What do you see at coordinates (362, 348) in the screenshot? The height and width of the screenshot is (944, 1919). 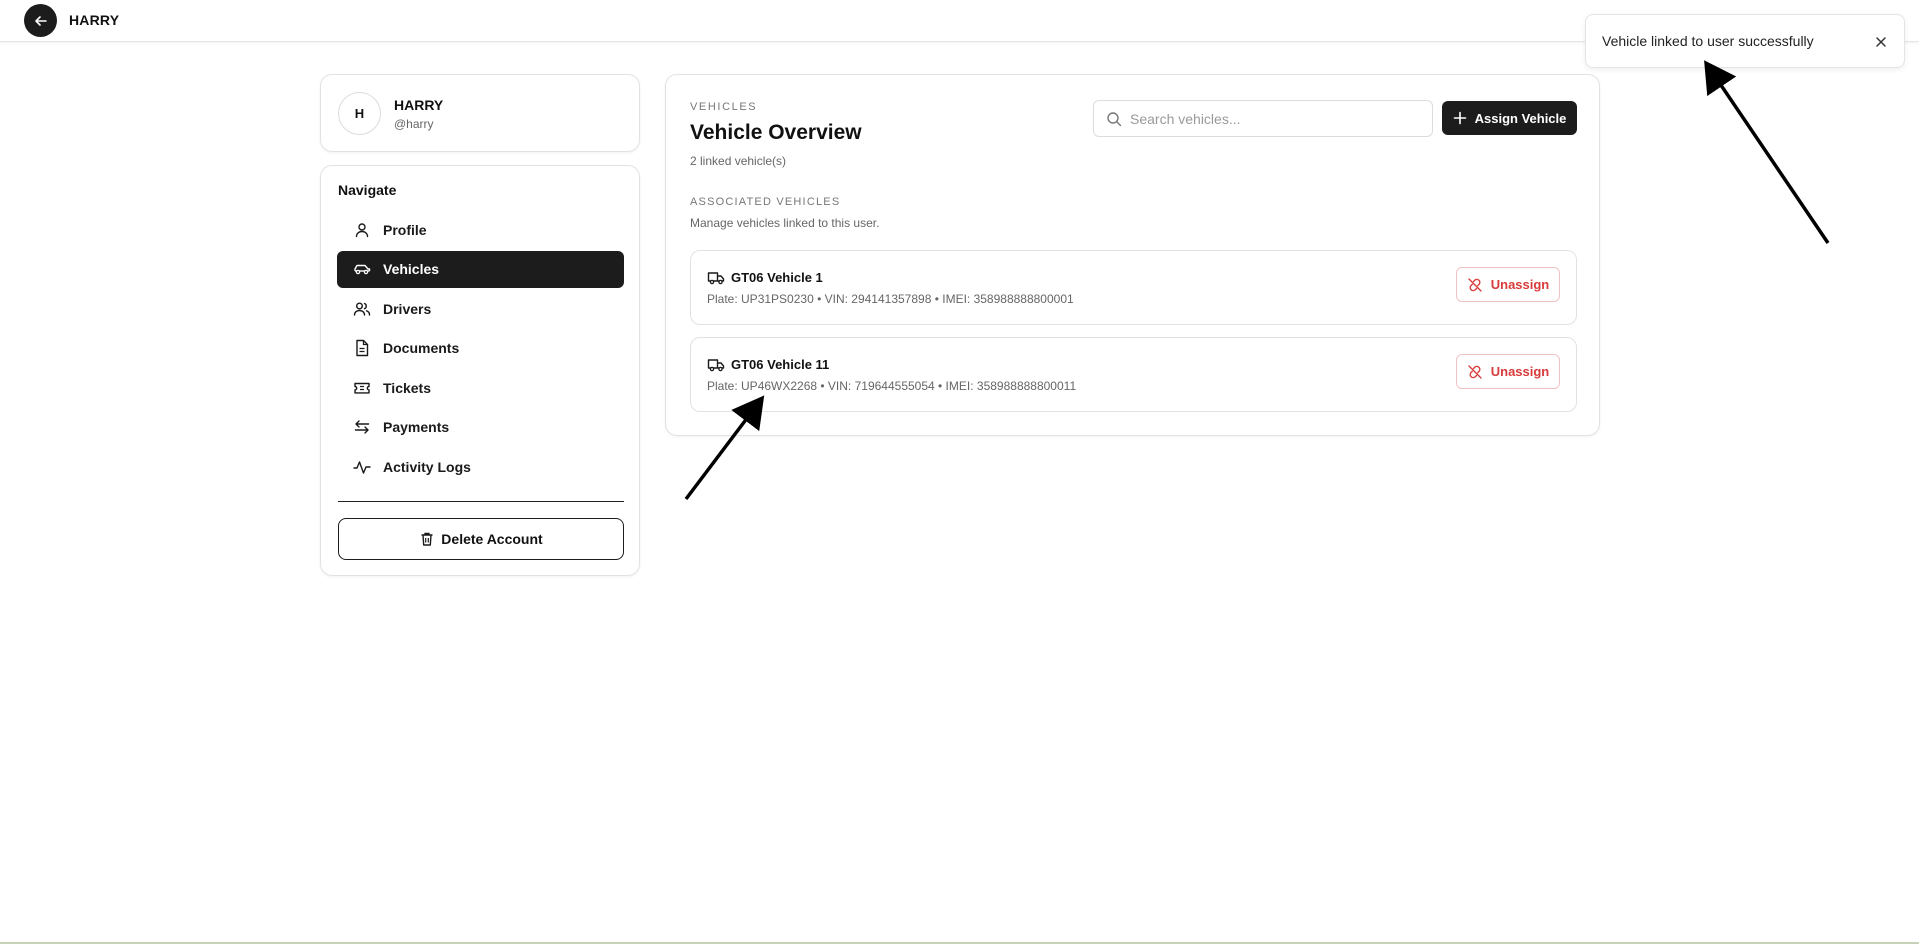 I see `document-icon` at bounding box center [362, 348].